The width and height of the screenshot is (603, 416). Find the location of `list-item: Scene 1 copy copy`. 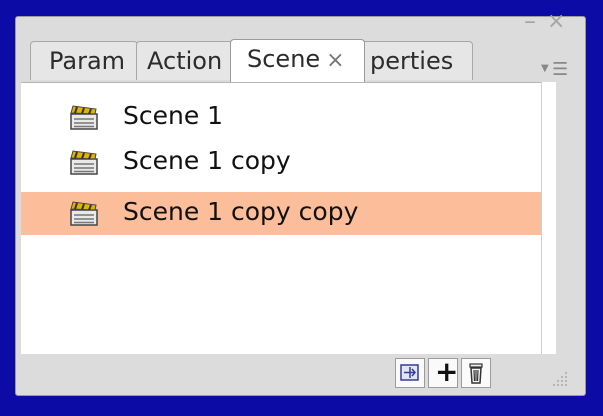

list-item: Scene 1 copy copy is located at coordinates (281, 213).